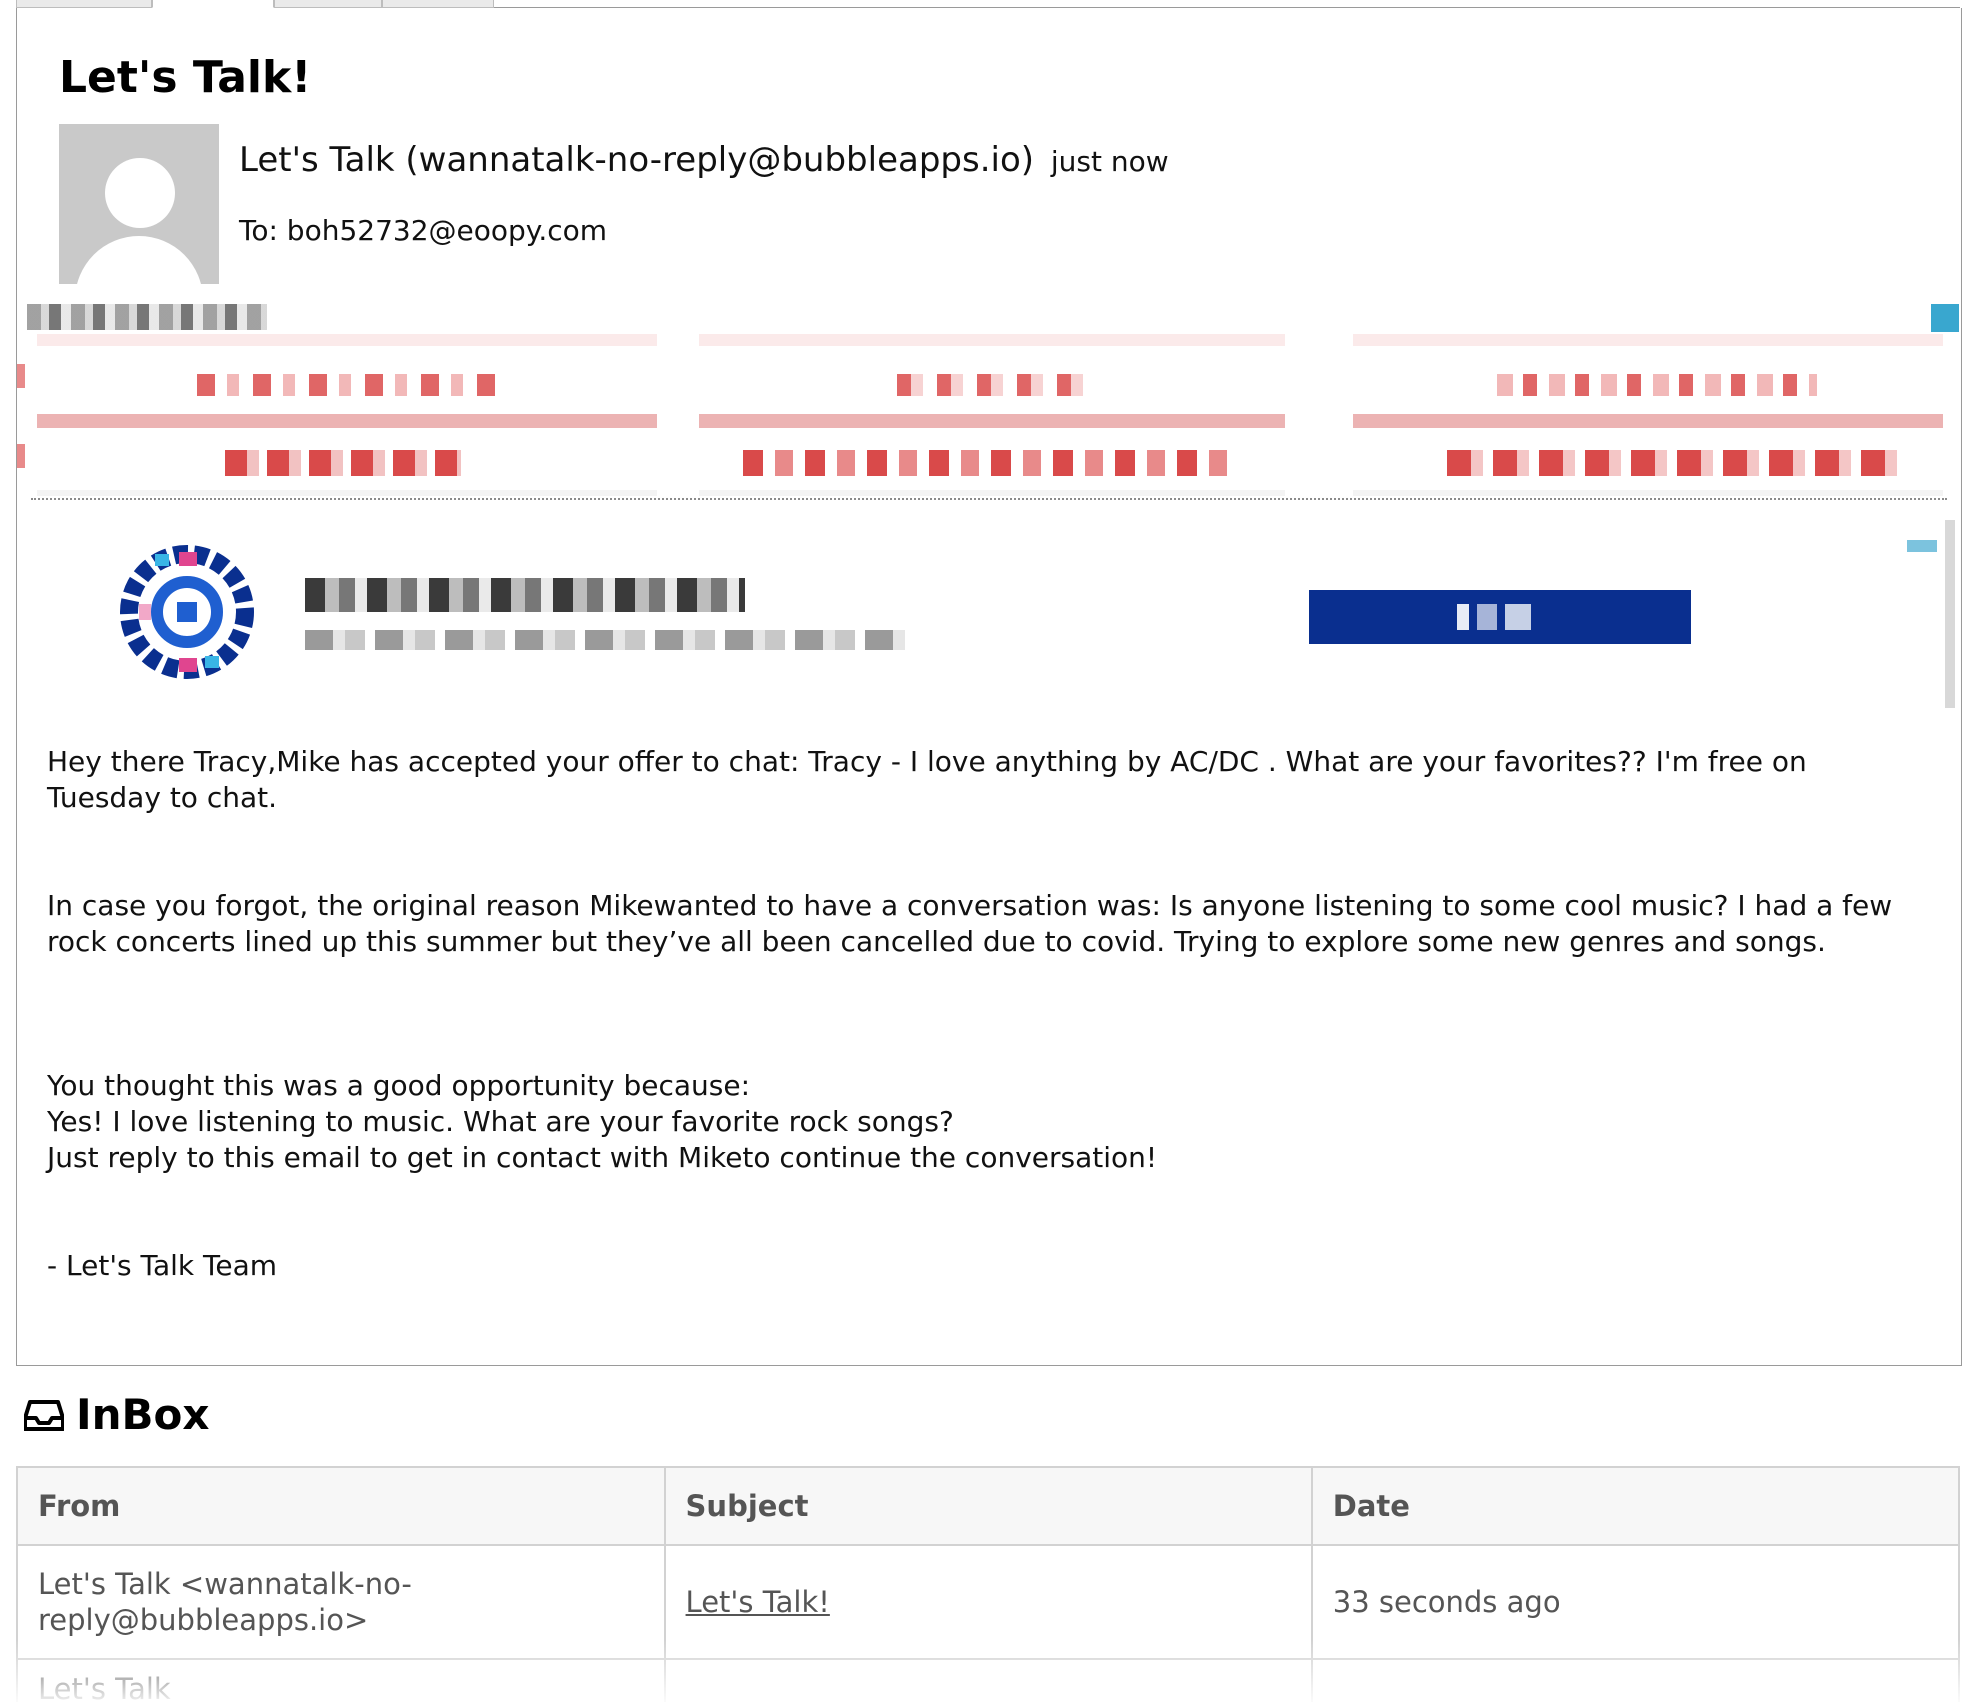  What do you see at coordinates (143, 1414) in the screenshot?
I see `inbox-title: InBox` at bounding box center [143, 1414].